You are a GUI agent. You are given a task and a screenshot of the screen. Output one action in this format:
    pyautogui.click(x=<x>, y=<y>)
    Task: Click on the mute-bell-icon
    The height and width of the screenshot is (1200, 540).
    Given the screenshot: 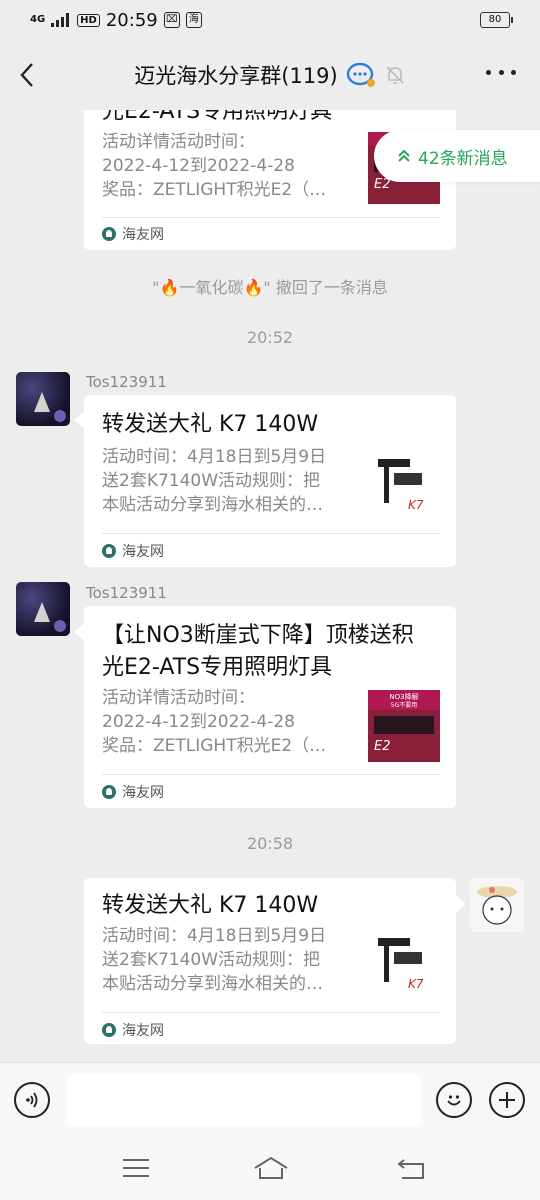 What is the action you would take?
    pyautogui.click(x=395, y=75)
    